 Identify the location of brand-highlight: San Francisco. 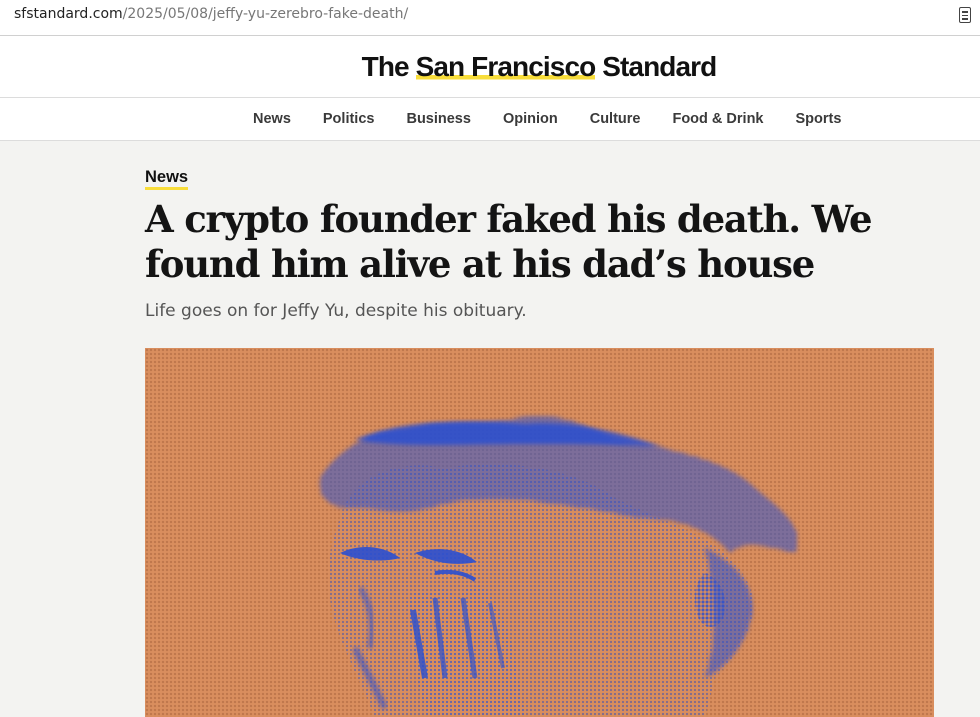
(505, 66).